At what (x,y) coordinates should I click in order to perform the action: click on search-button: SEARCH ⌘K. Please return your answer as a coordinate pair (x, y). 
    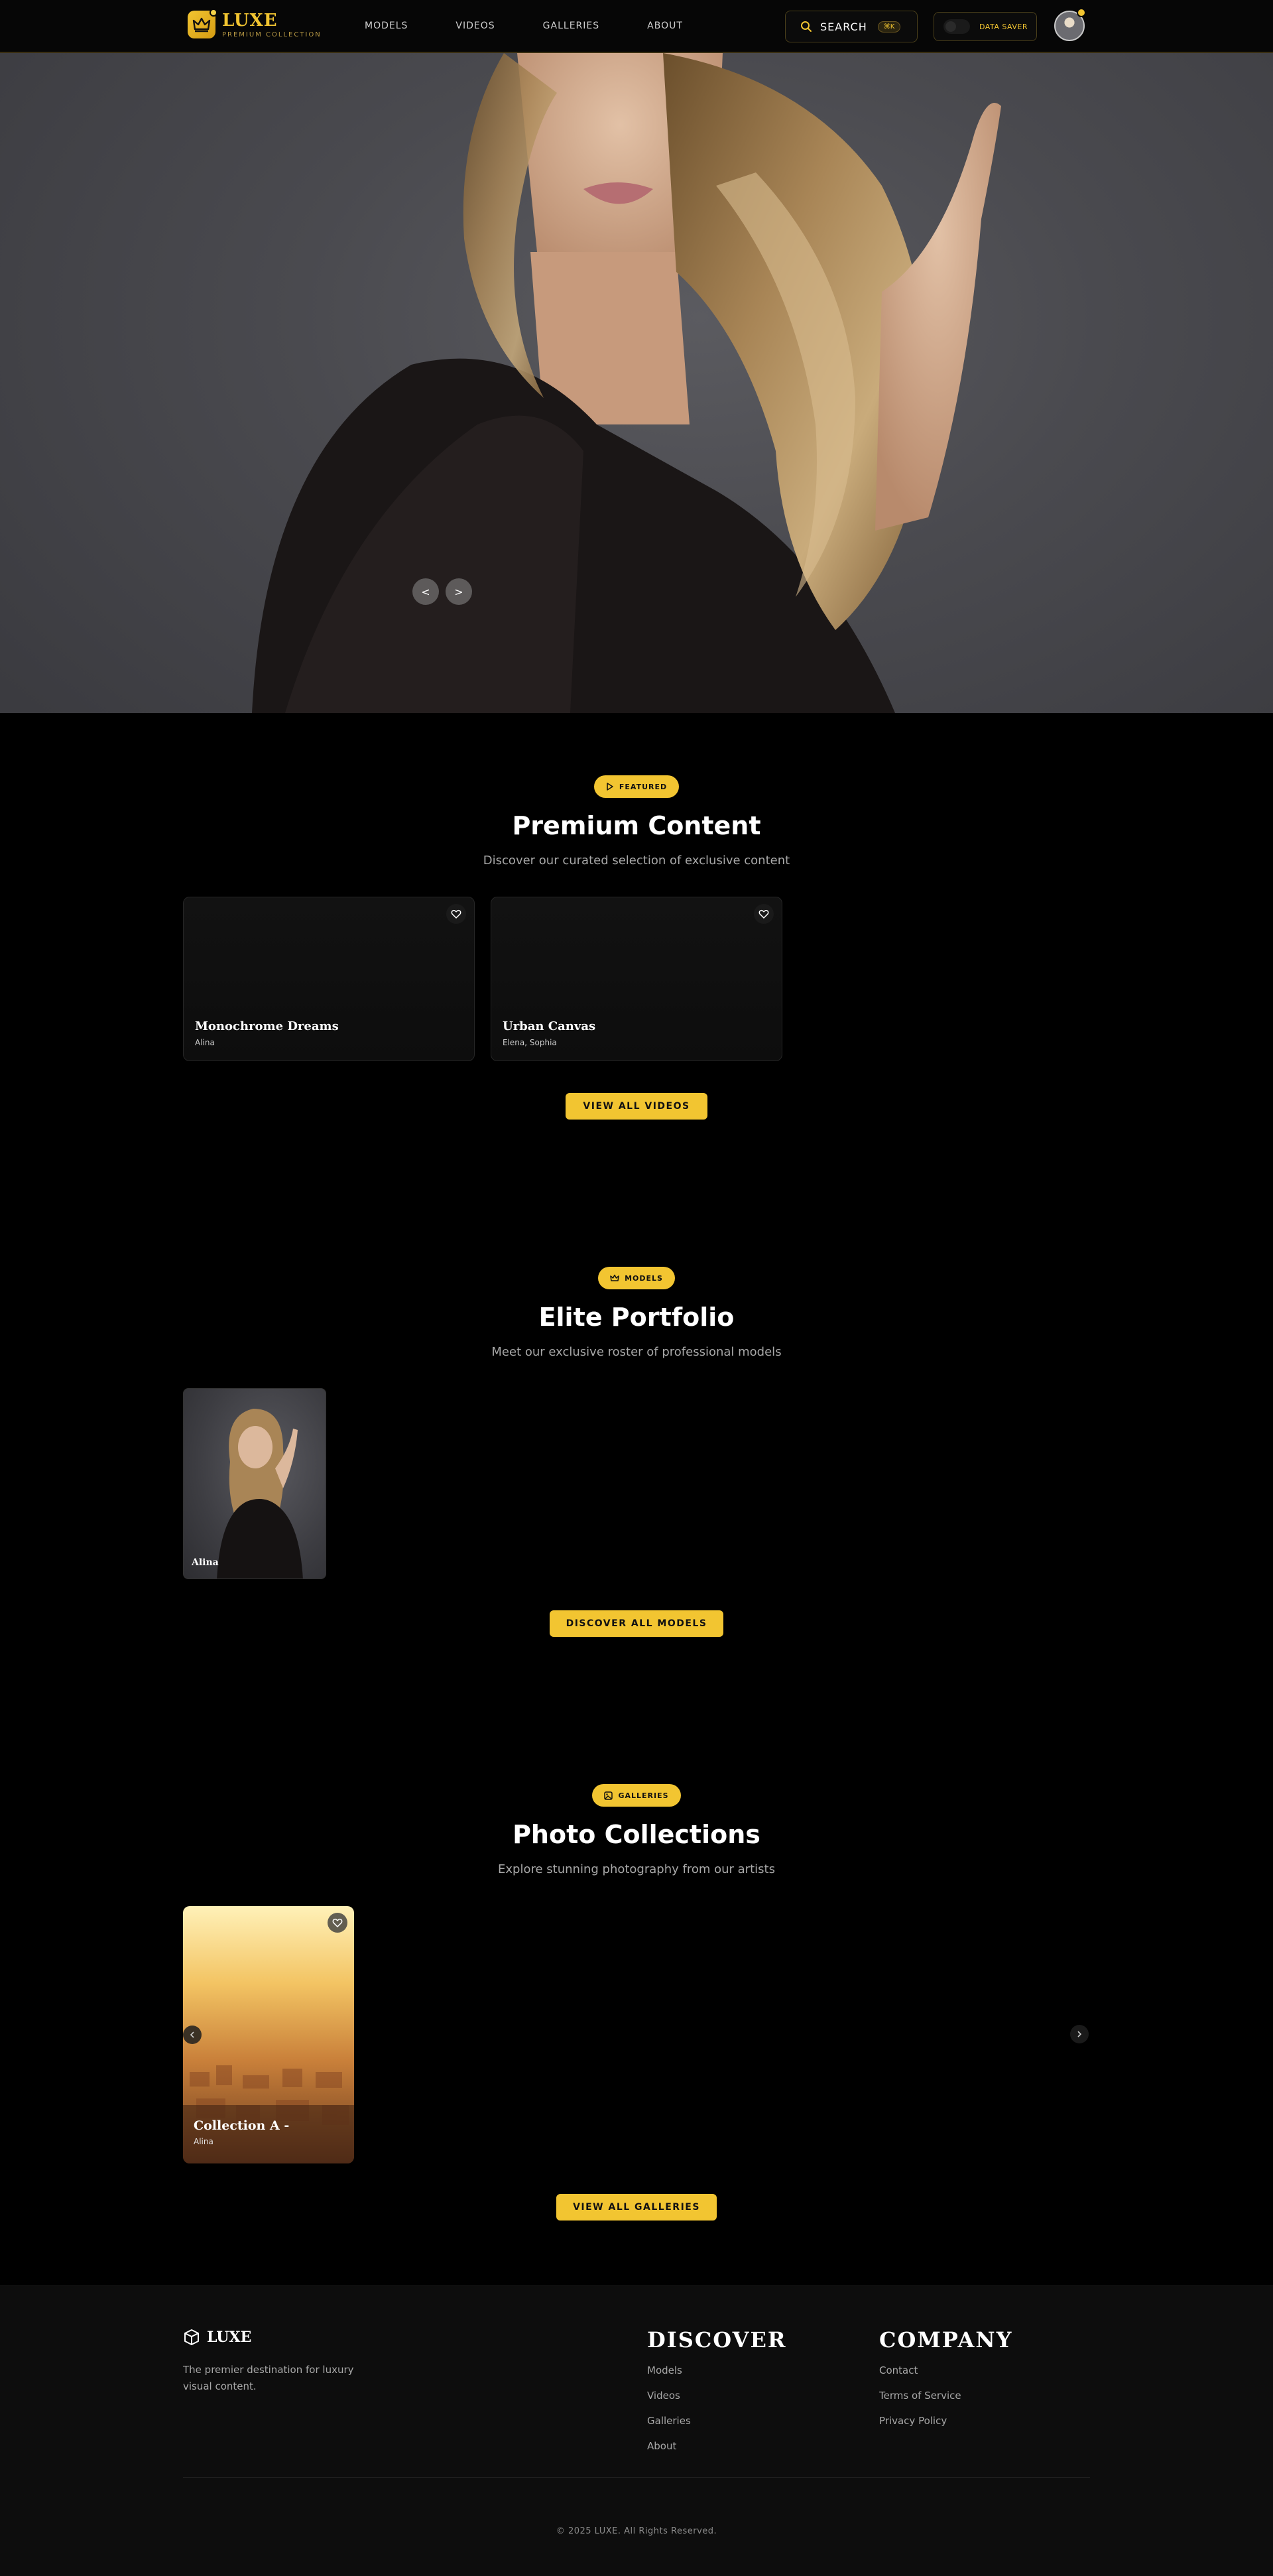
    Looking at the image, I should click on (851, 27).